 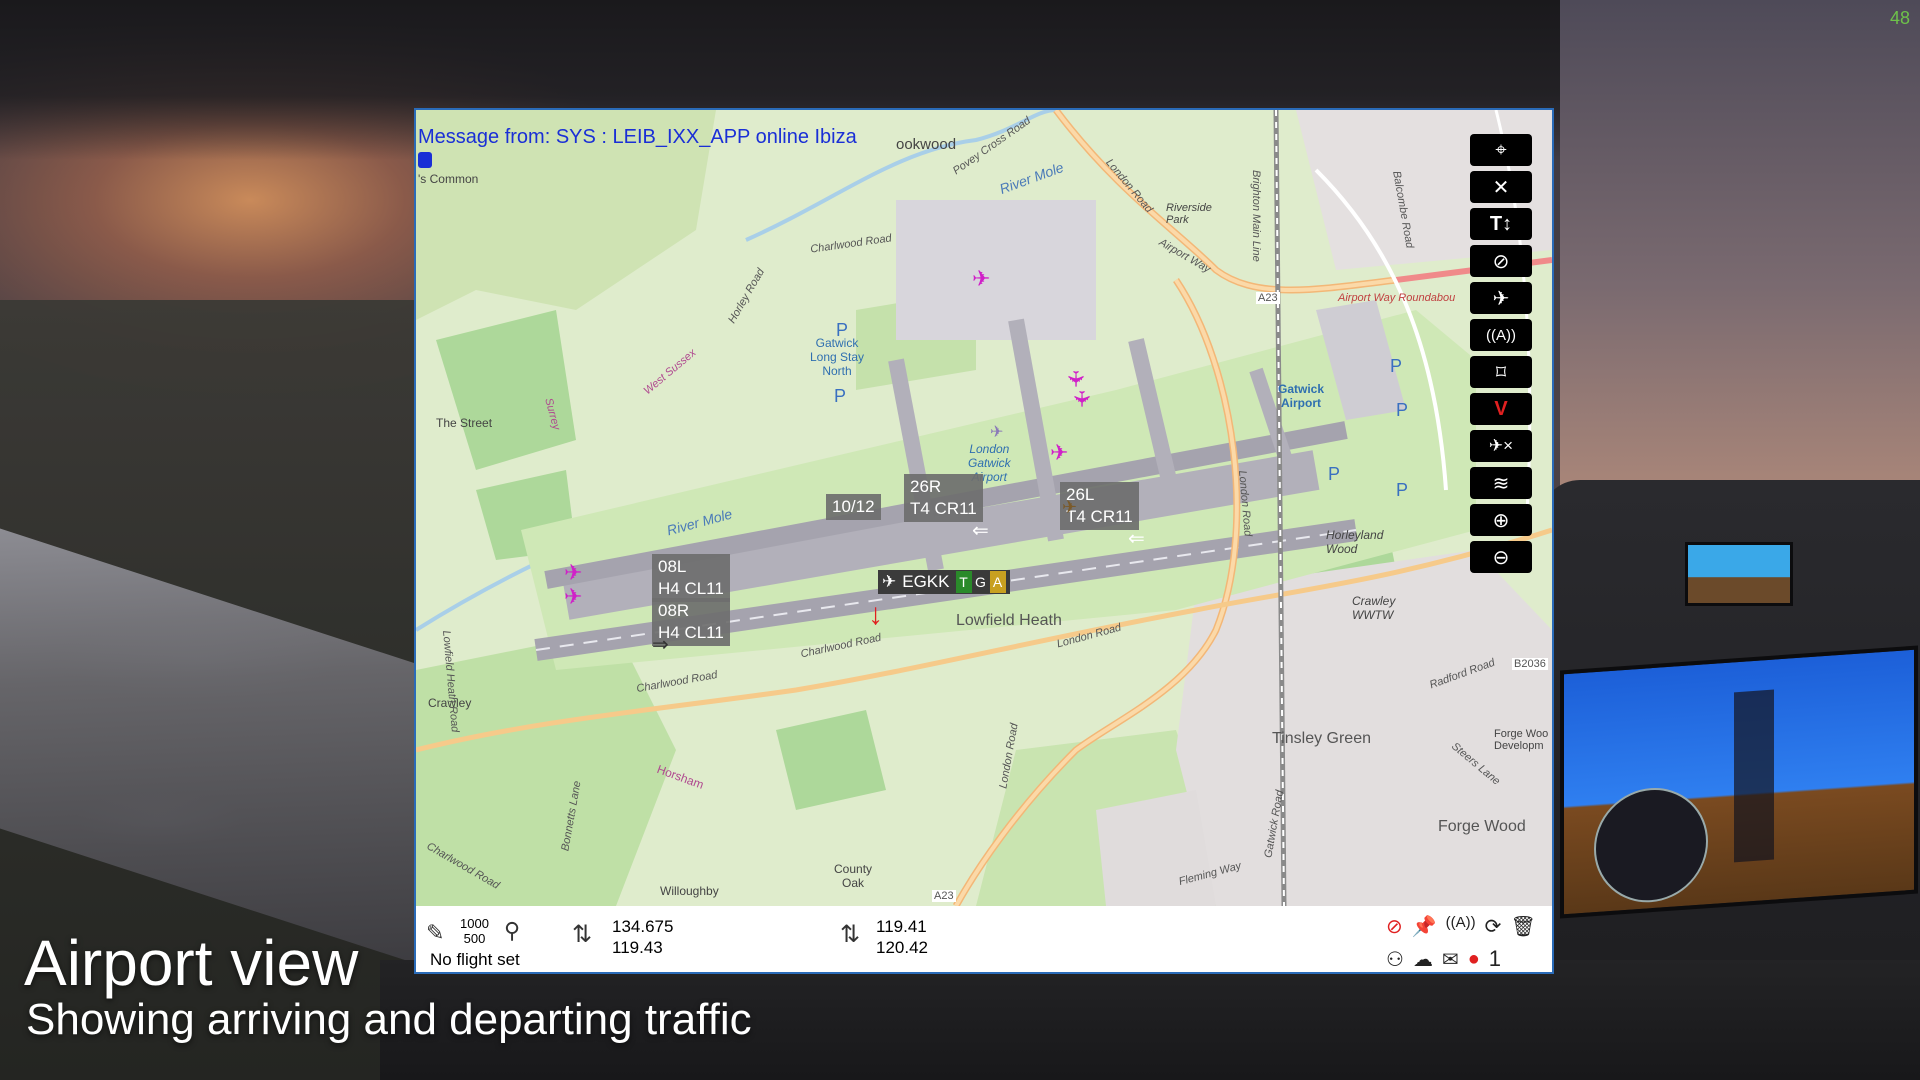 What do you see at coordinates (191, 963) in the screenshot?
I see `caption-title: Airport view` at bounding box center [191, 963].